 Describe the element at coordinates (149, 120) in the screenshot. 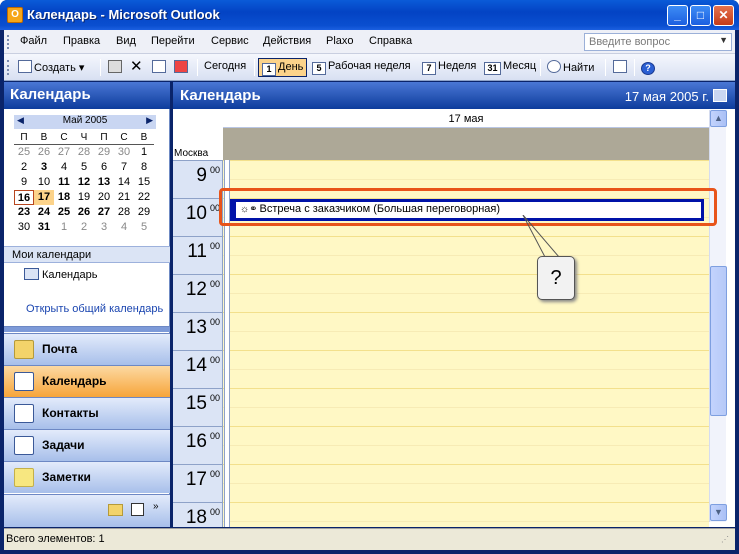

I see `next-month-icon: ▶` at that location.